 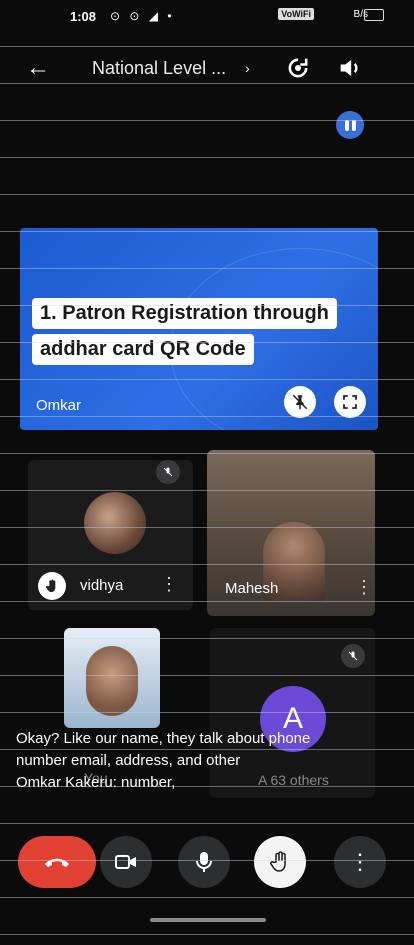 I want to click on caption-line: number email, address, and other, so click(x=128, y=760).